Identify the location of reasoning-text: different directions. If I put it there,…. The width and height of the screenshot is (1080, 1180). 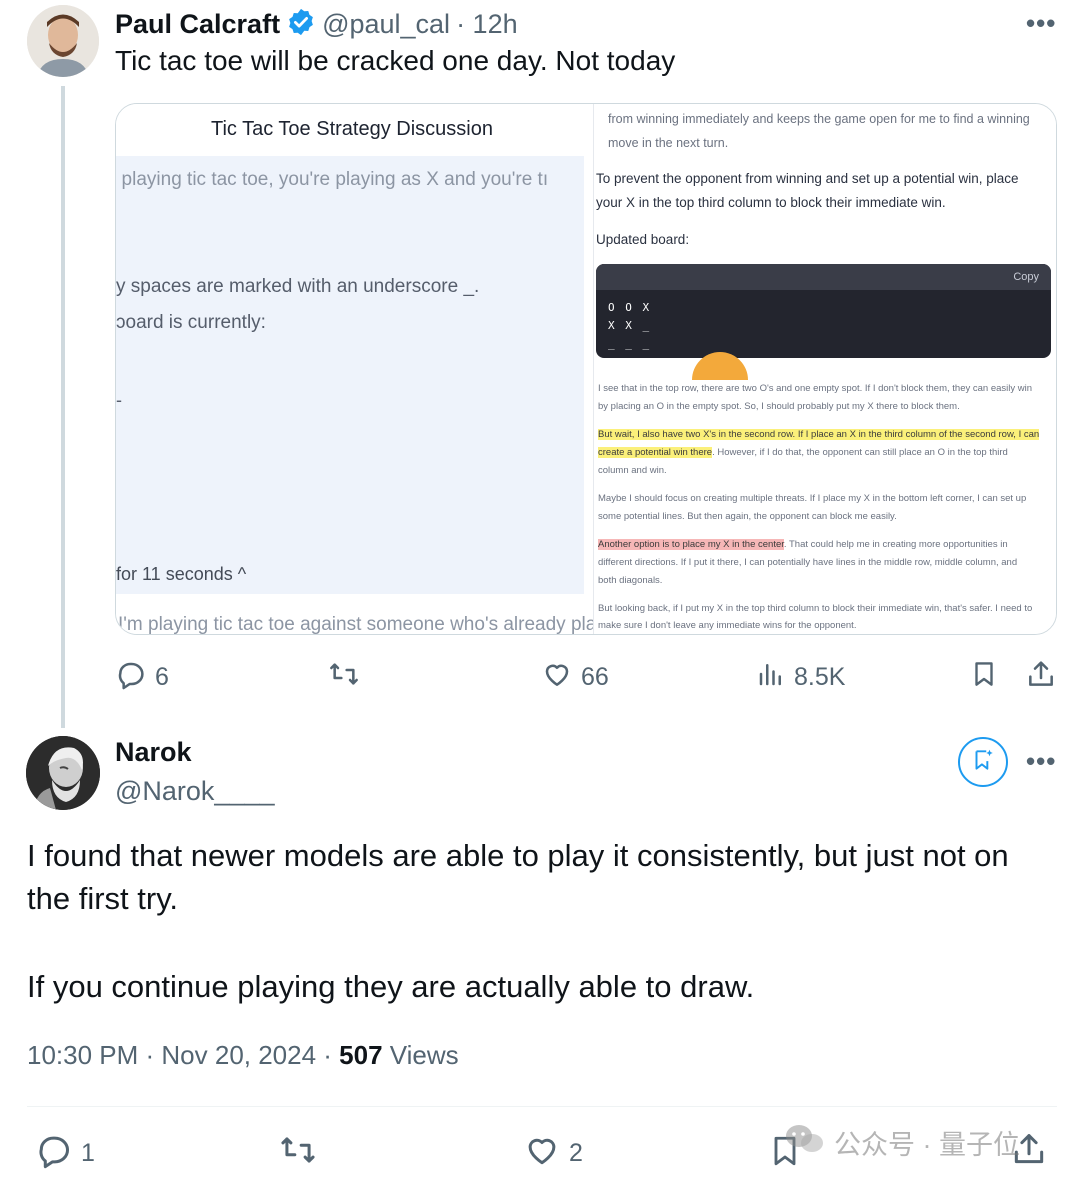
(808, 562).